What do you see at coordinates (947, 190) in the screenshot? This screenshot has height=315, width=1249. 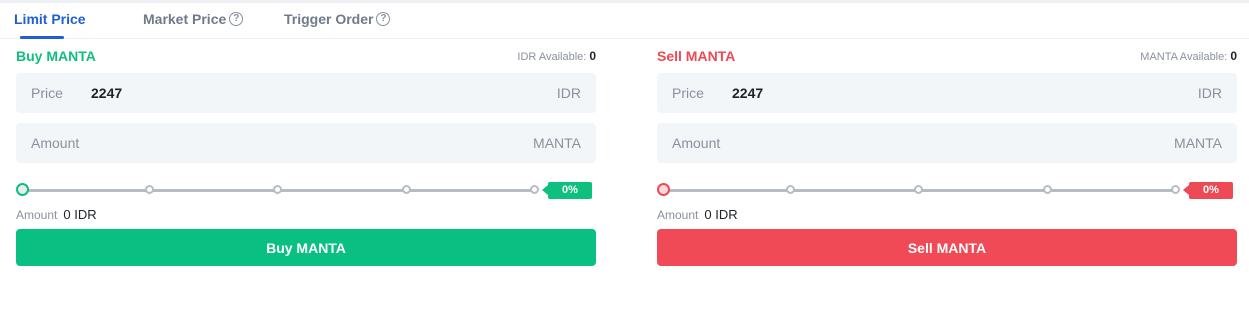 I see `sell-percent-slider: 0%` at bounding box center [947, 190].